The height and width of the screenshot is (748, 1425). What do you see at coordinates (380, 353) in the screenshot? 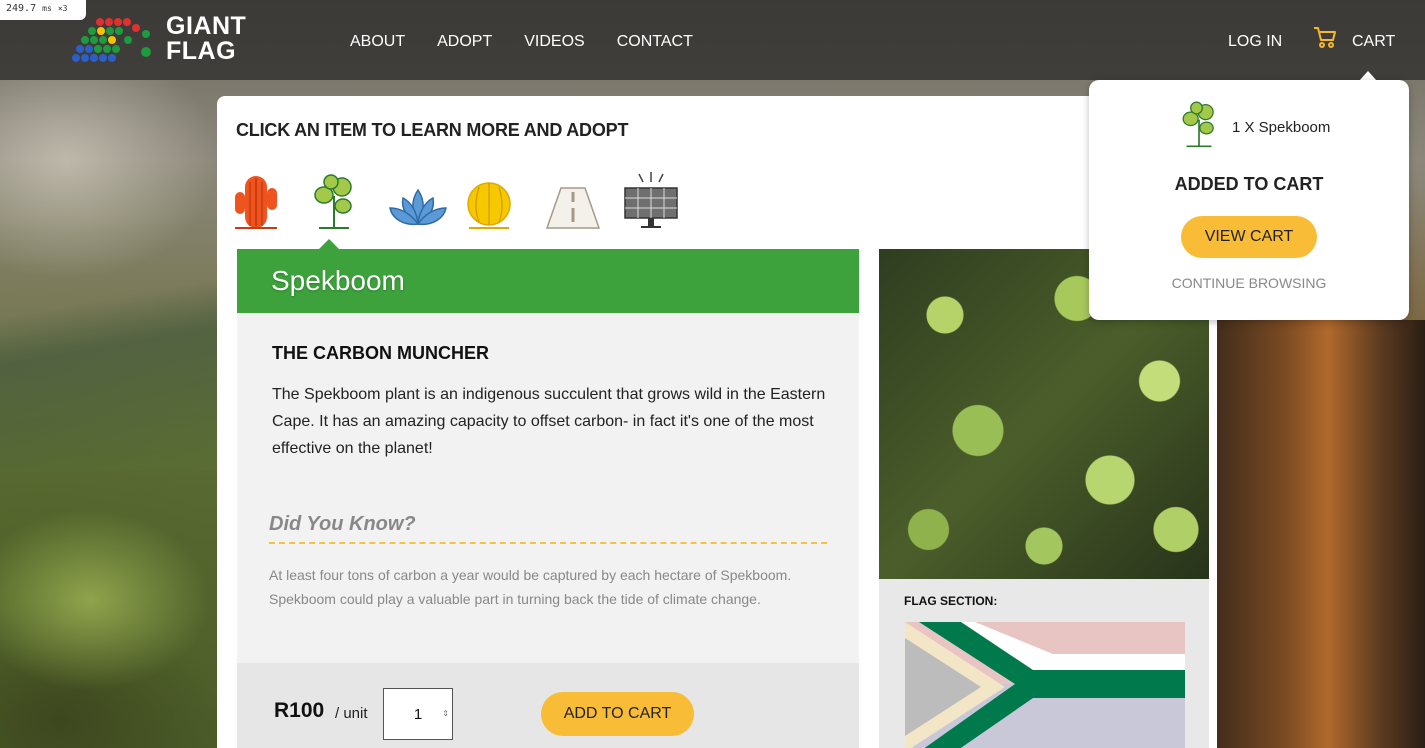
I see `item-subtitle: THE CARBON MUNCHER` at bounding box center [380, 353].